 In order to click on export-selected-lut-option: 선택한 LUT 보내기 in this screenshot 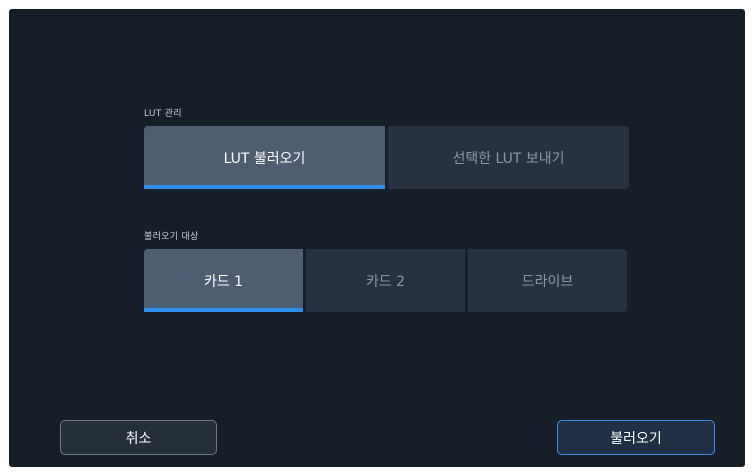, I will do `click(508, 157)`.